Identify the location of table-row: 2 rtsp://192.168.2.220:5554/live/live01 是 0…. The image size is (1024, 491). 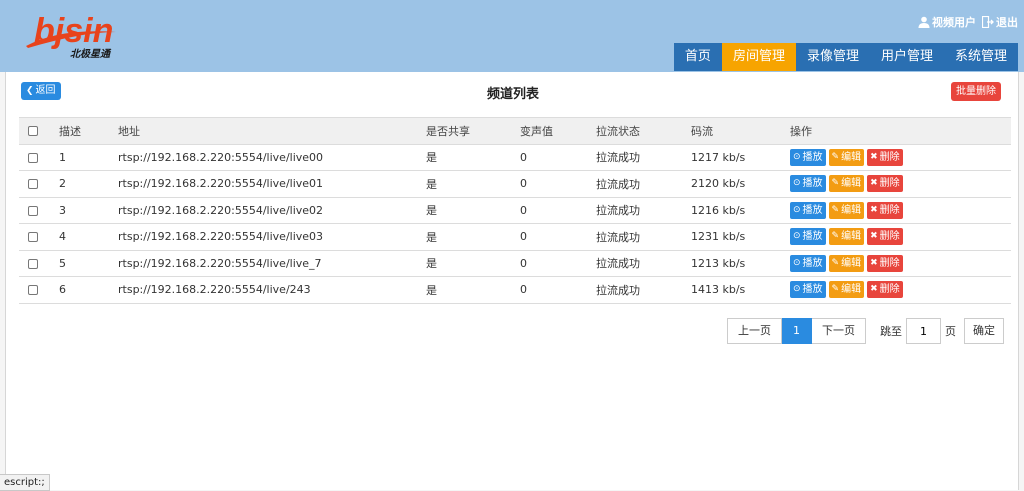
(515, 183).